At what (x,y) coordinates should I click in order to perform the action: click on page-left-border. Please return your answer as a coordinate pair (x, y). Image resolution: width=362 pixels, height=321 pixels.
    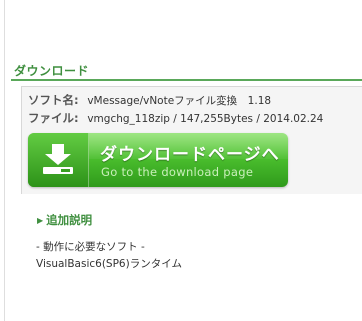
    Looking at the image, I should click on (4, 160).